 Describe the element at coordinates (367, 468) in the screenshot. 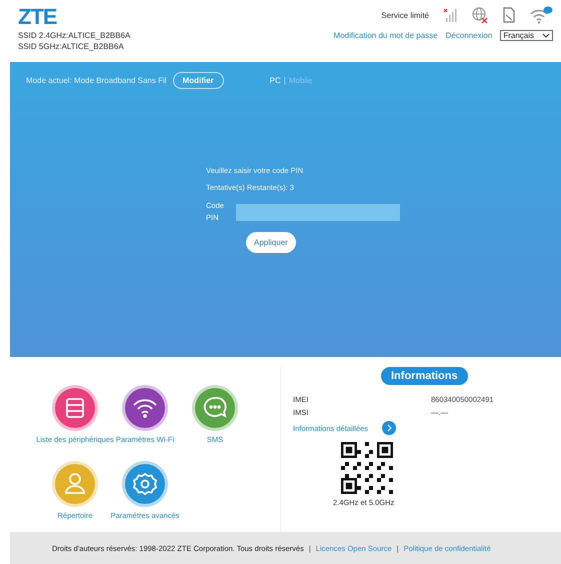

I see `qr-code-icon` at that location.